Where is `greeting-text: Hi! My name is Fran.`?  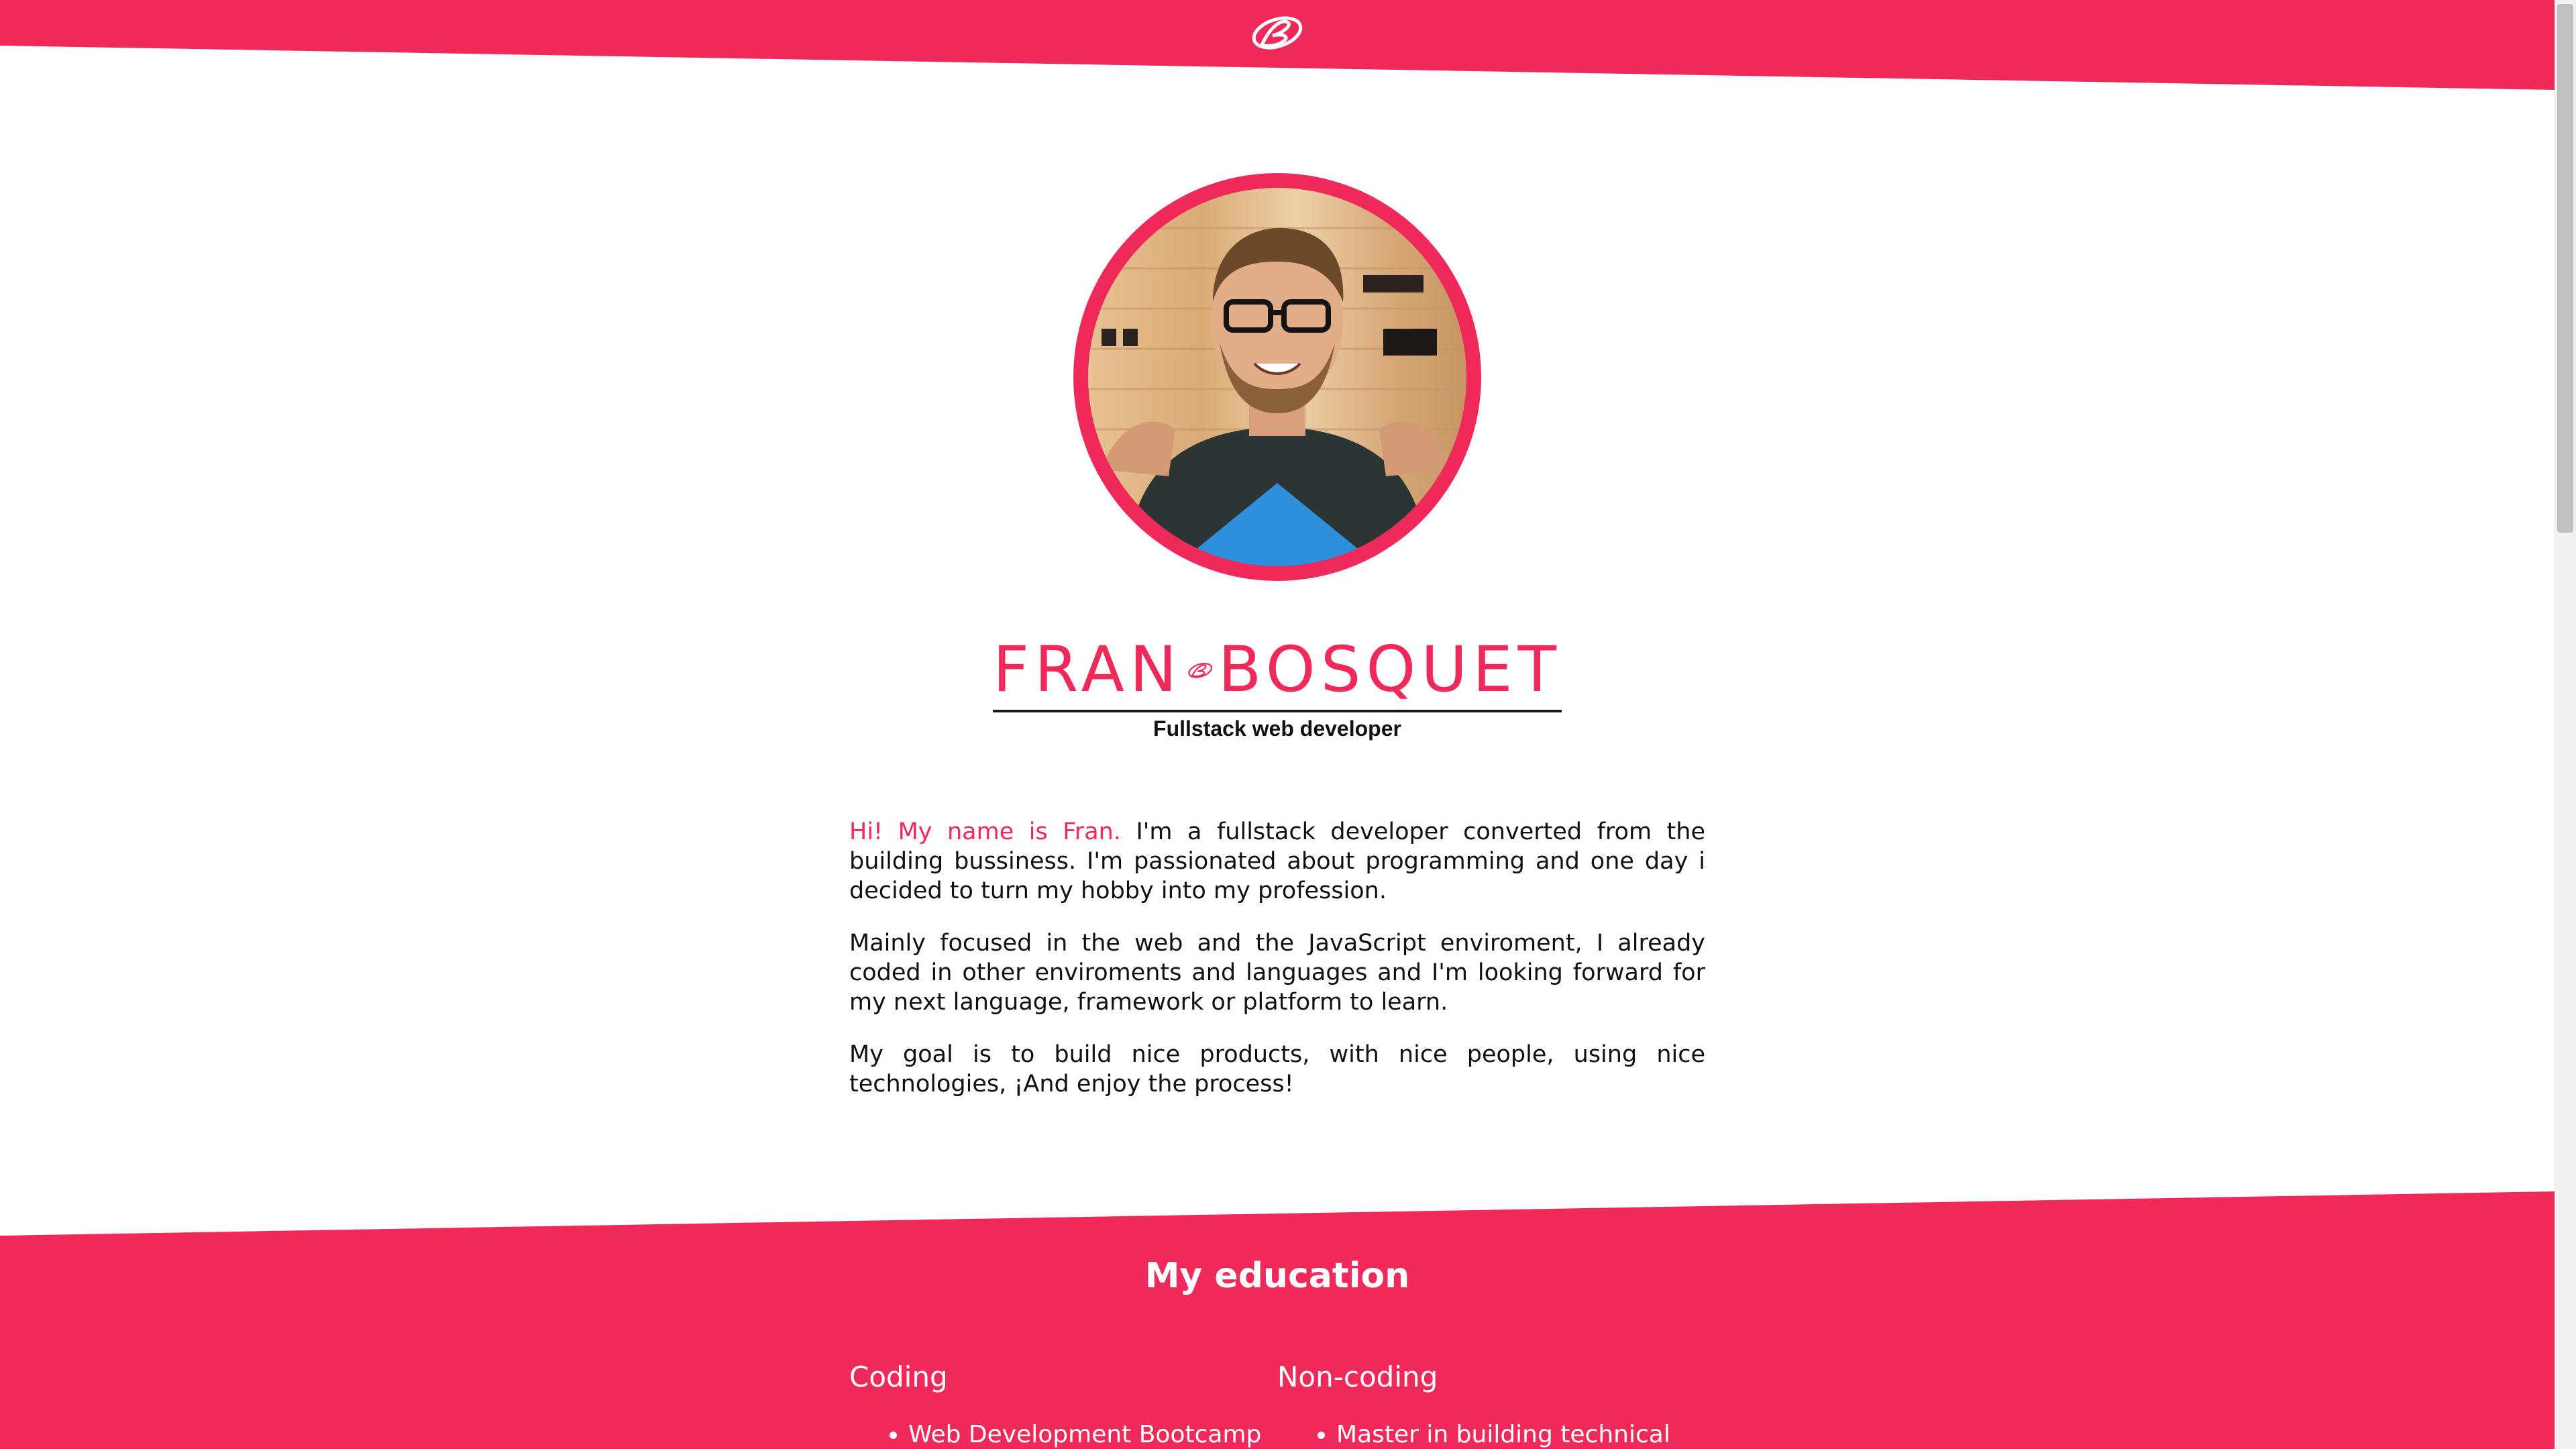 greeting-text: Hi! My name is Fran. is located at coordinates (985, 831).